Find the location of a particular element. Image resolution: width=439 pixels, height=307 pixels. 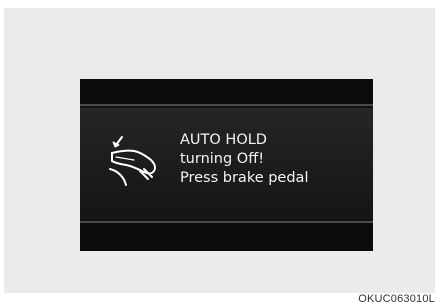

auto-hold-warning-message: AUTO HOLD turning Off! Press brake pedal is located at coordinates (272, 159).